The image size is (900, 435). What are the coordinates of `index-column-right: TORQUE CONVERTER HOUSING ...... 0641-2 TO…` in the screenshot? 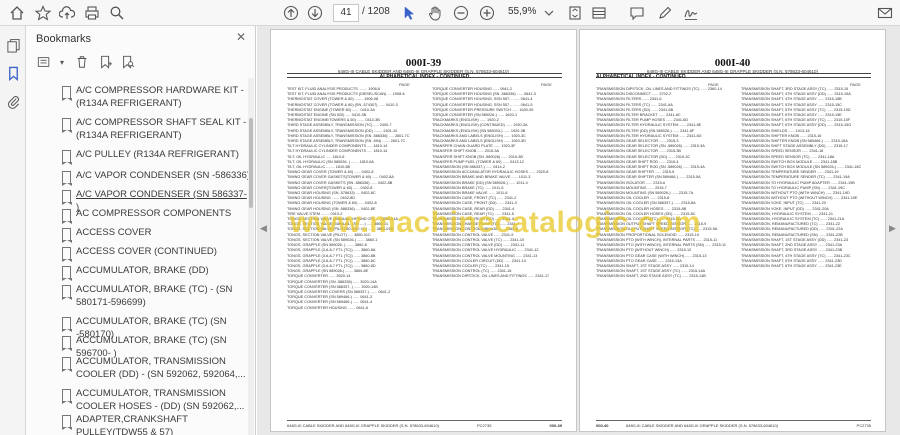 It's located at (497, 183).